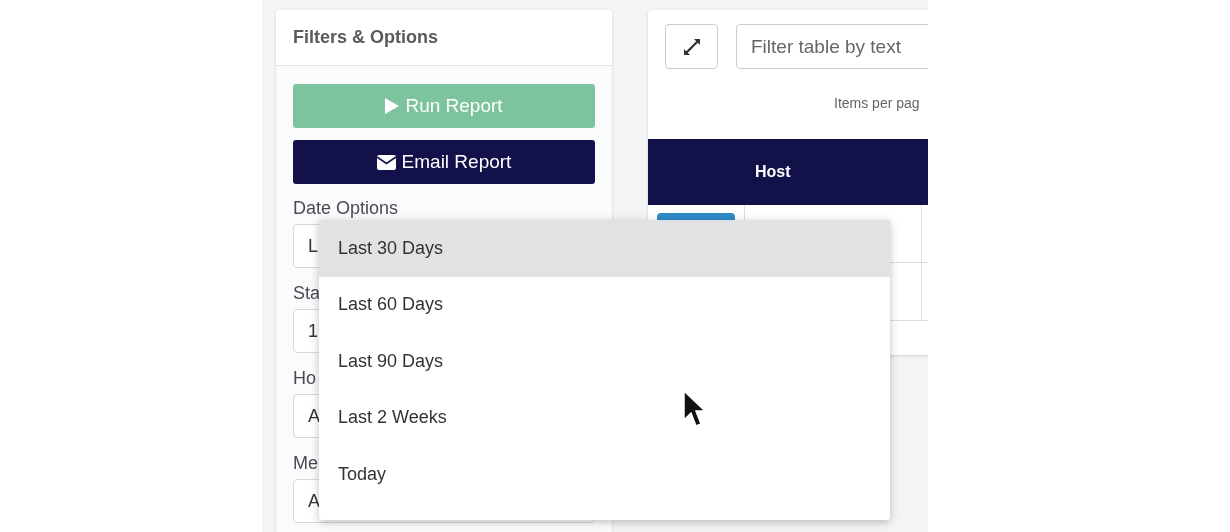 Image resolution: width=1230 pixels, height=532 pixels. What do you see at coordinates (346, 209) in the screenshot?
I see `field-label: Date Options` at bounding box center [346, 209].